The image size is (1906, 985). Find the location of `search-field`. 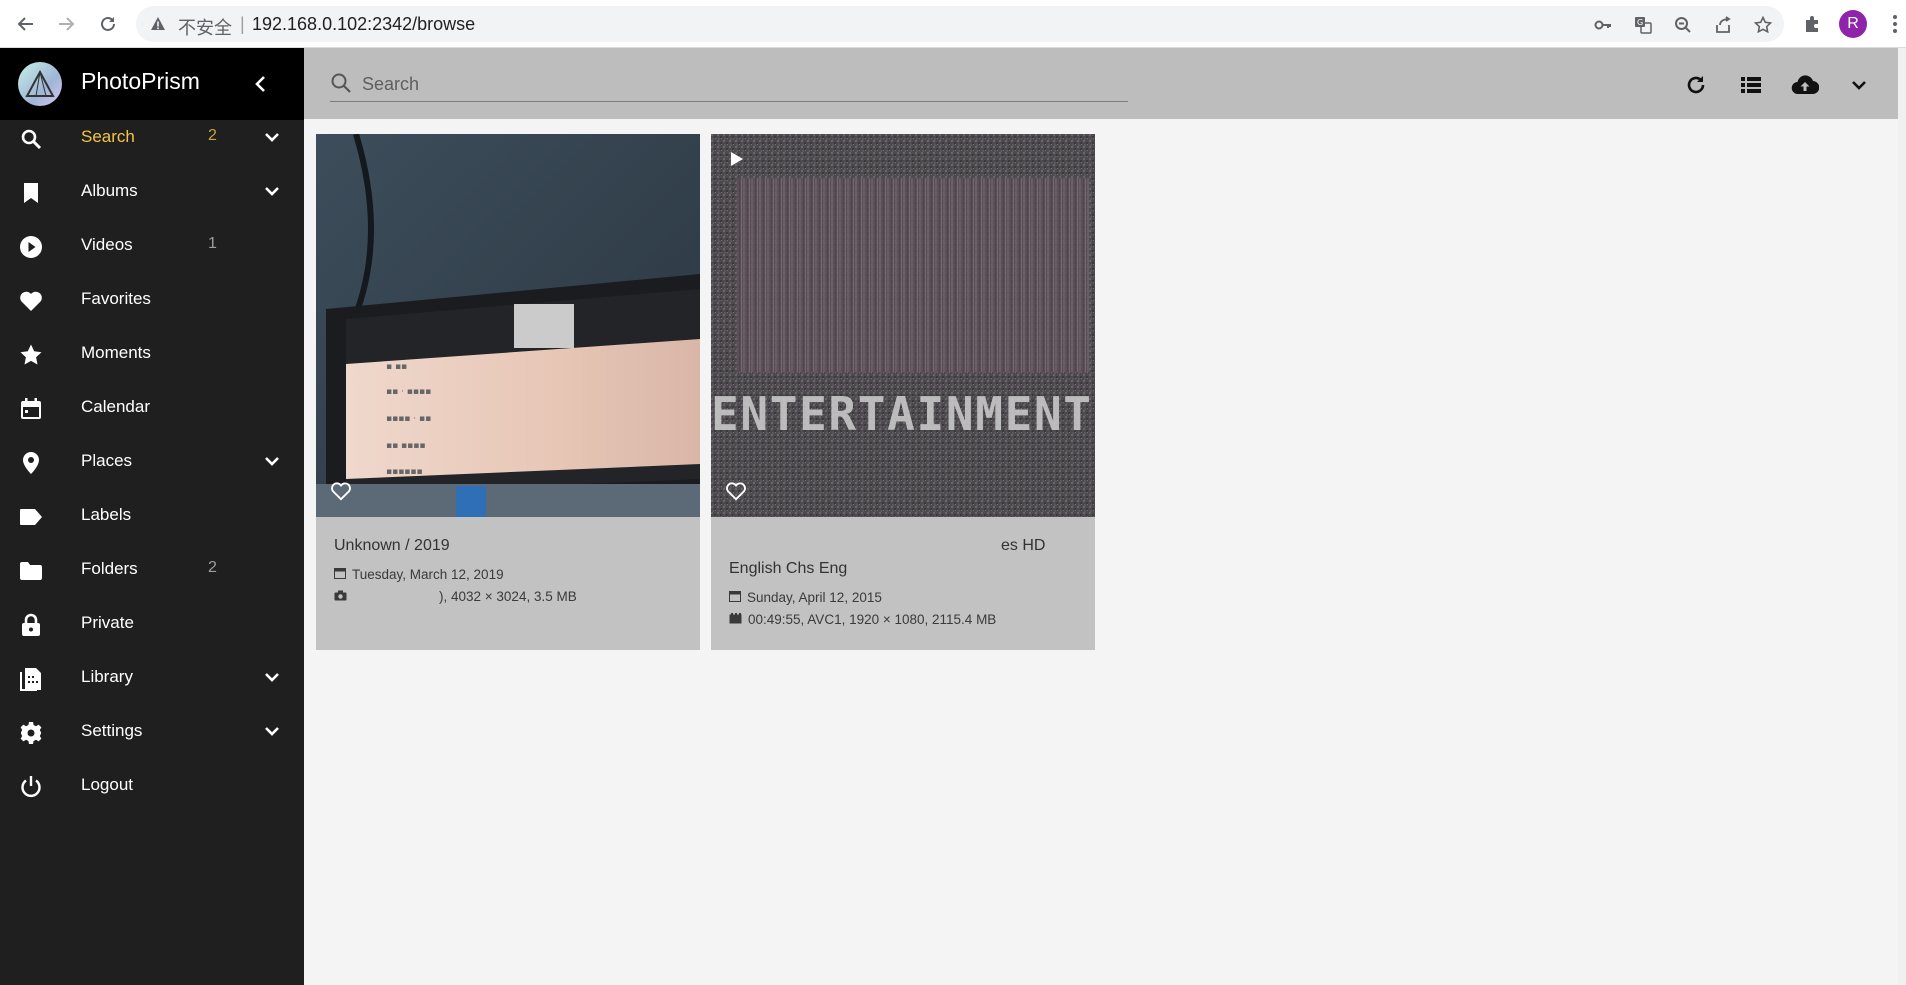

search-field is located at coordinates (729, 85).